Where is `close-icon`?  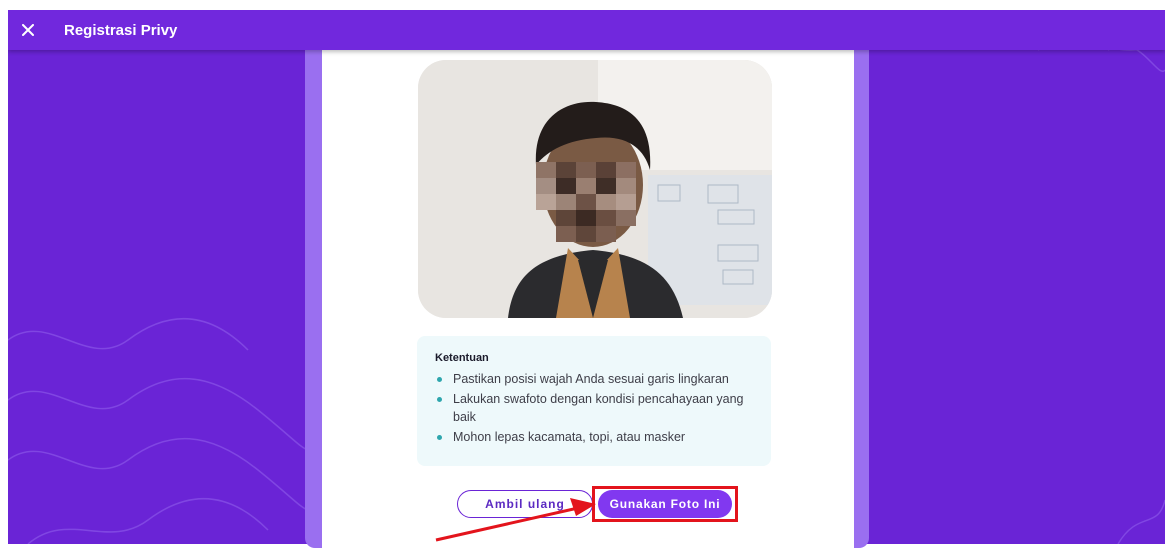 close-icon is located at coordinates (28, 30).